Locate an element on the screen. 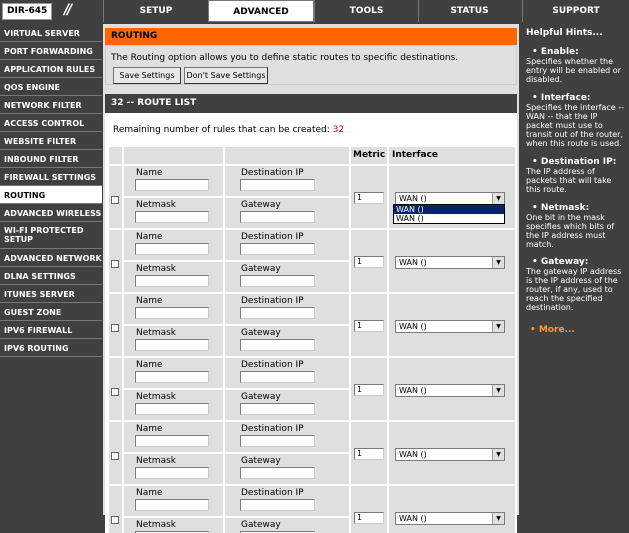 The height and width of the screenshot is (533, 629). save-settings-button: Save Settings is located at coordinates (147, 75).